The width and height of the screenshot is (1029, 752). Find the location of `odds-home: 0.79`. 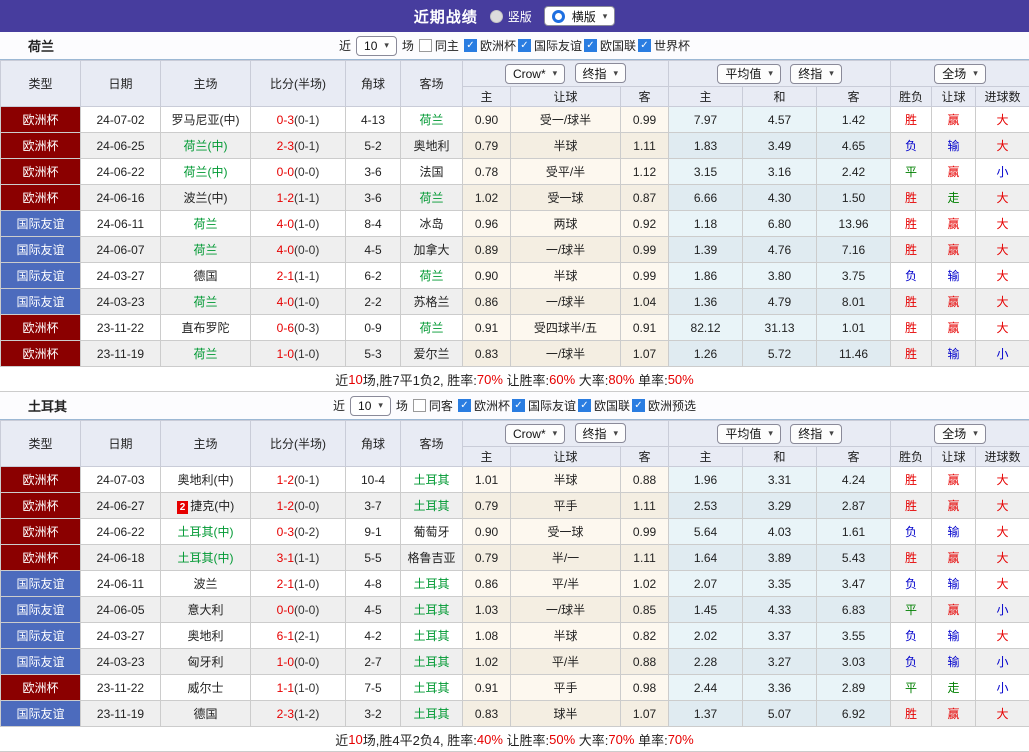

odds-home: 0.79 is located at coordinates (487, 146).